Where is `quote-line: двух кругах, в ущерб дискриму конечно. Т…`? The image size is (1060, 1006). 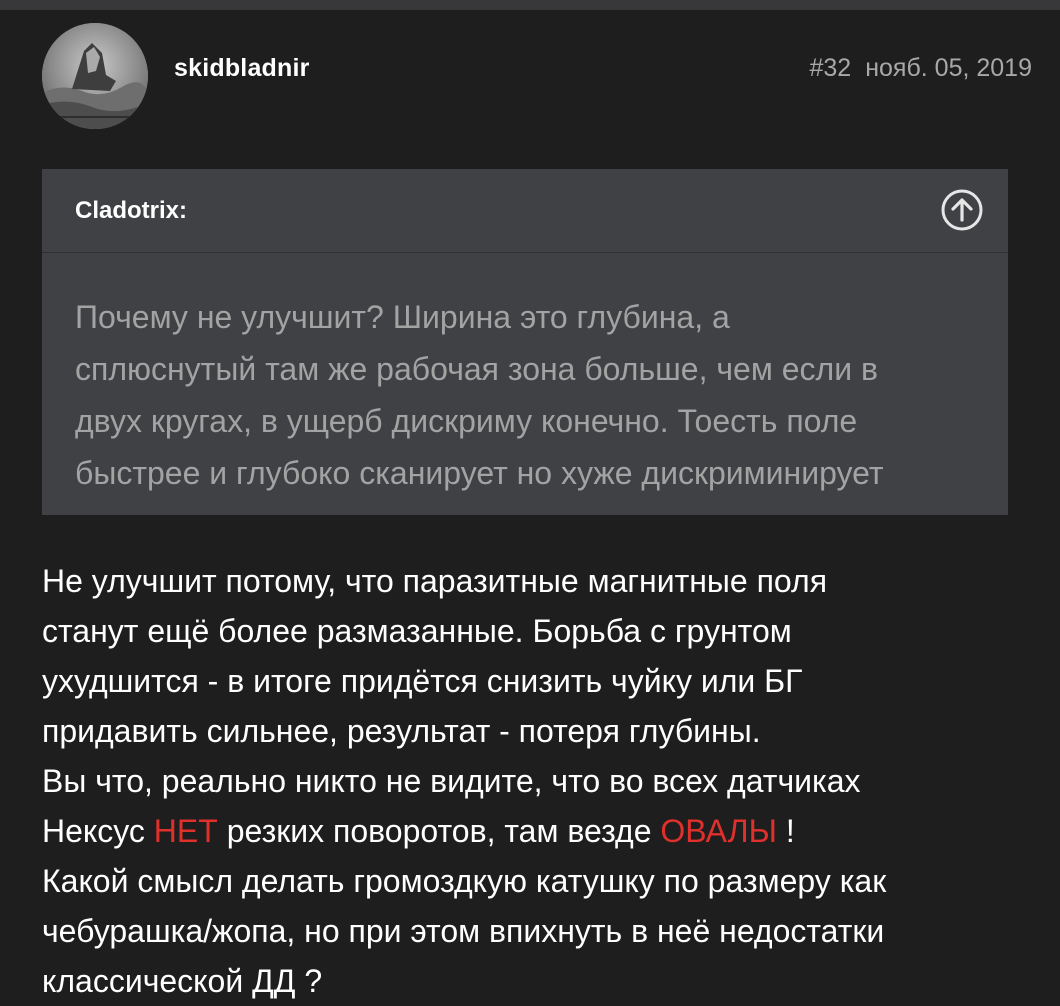 quote-line: двух кругах, в ущерб дискриму конечно. Т… is located at coordinates (466, 421).